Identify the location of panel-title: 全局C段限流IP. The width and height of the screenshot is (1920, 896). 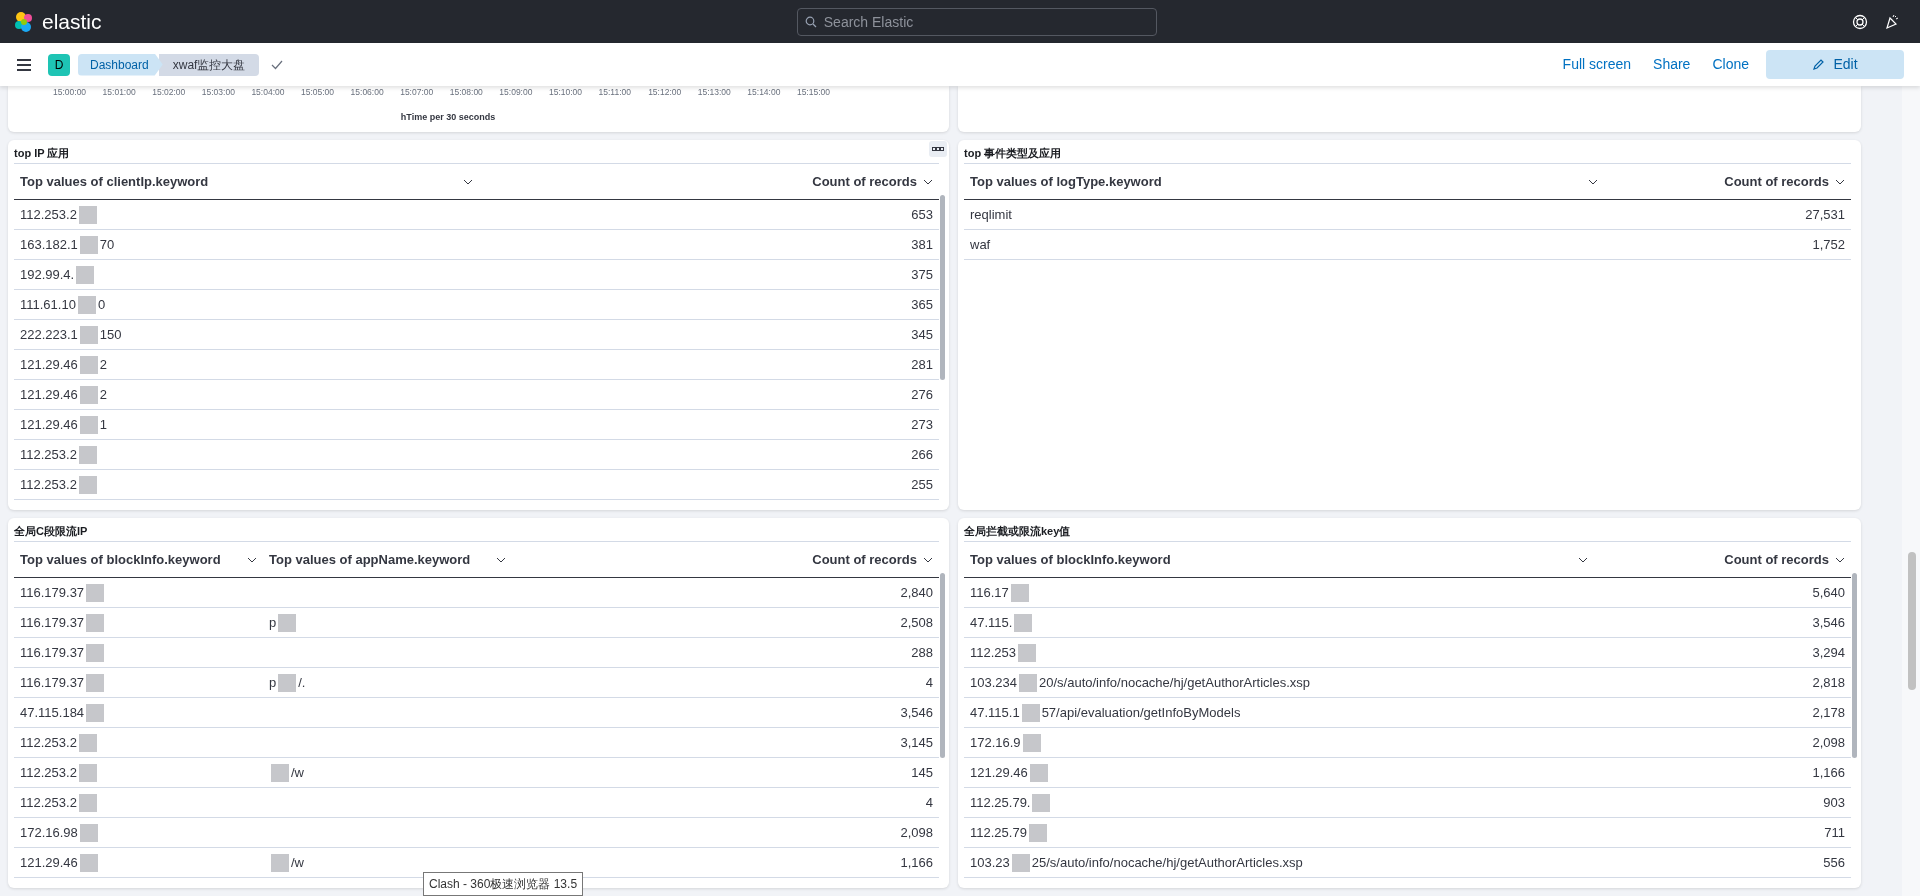
(51, 531).